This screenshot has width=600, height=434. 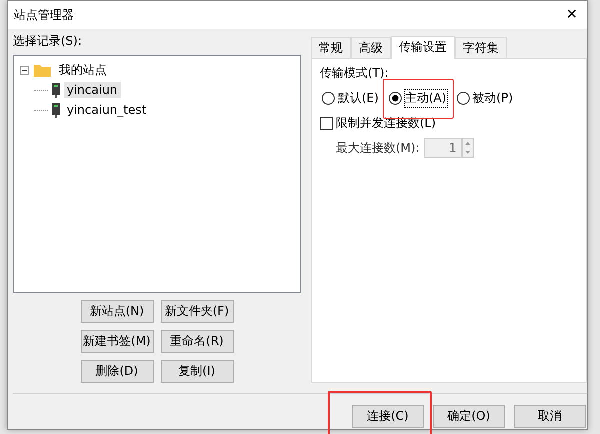 What do you see at coordinates (572, 15) in the screenshot?
I see `close-icon: ✕` at bounding box center [572, 15].